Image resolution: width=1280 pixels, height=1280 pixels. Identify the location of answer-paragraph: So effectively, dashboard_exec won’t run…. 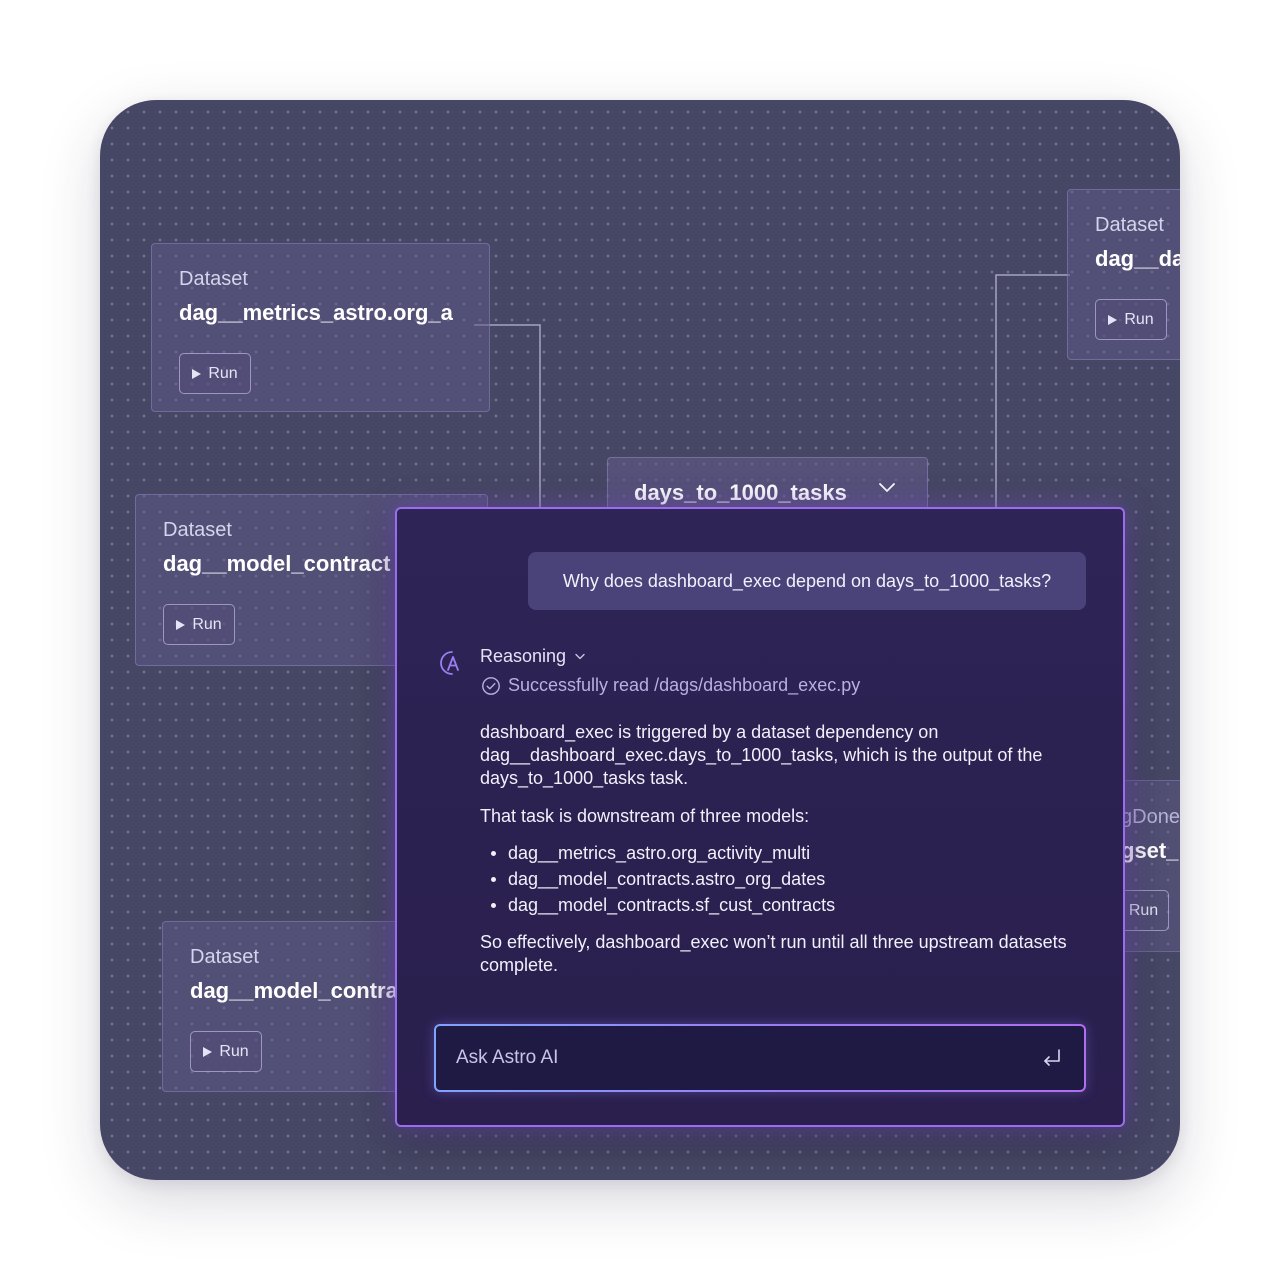
(773, 953).